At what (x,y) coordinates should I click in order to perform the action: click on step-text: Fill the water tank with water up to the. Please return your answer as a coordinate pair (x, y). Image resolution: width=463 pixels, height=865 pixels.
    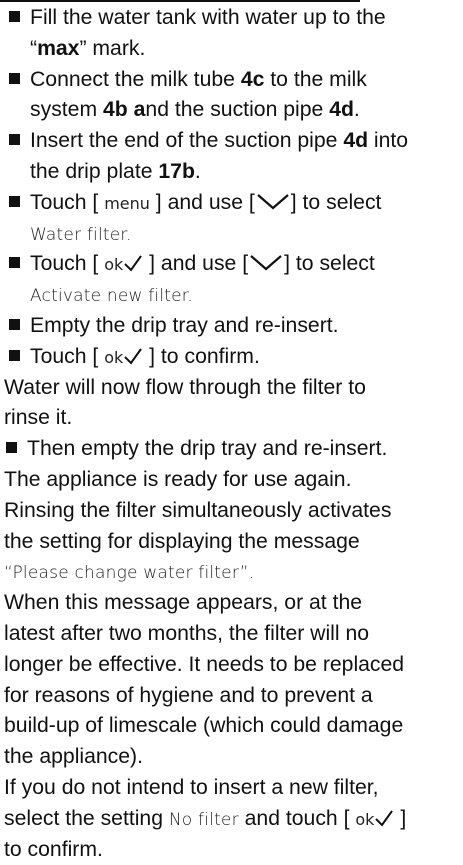
    Looking at the image, I should click on (208, 17).